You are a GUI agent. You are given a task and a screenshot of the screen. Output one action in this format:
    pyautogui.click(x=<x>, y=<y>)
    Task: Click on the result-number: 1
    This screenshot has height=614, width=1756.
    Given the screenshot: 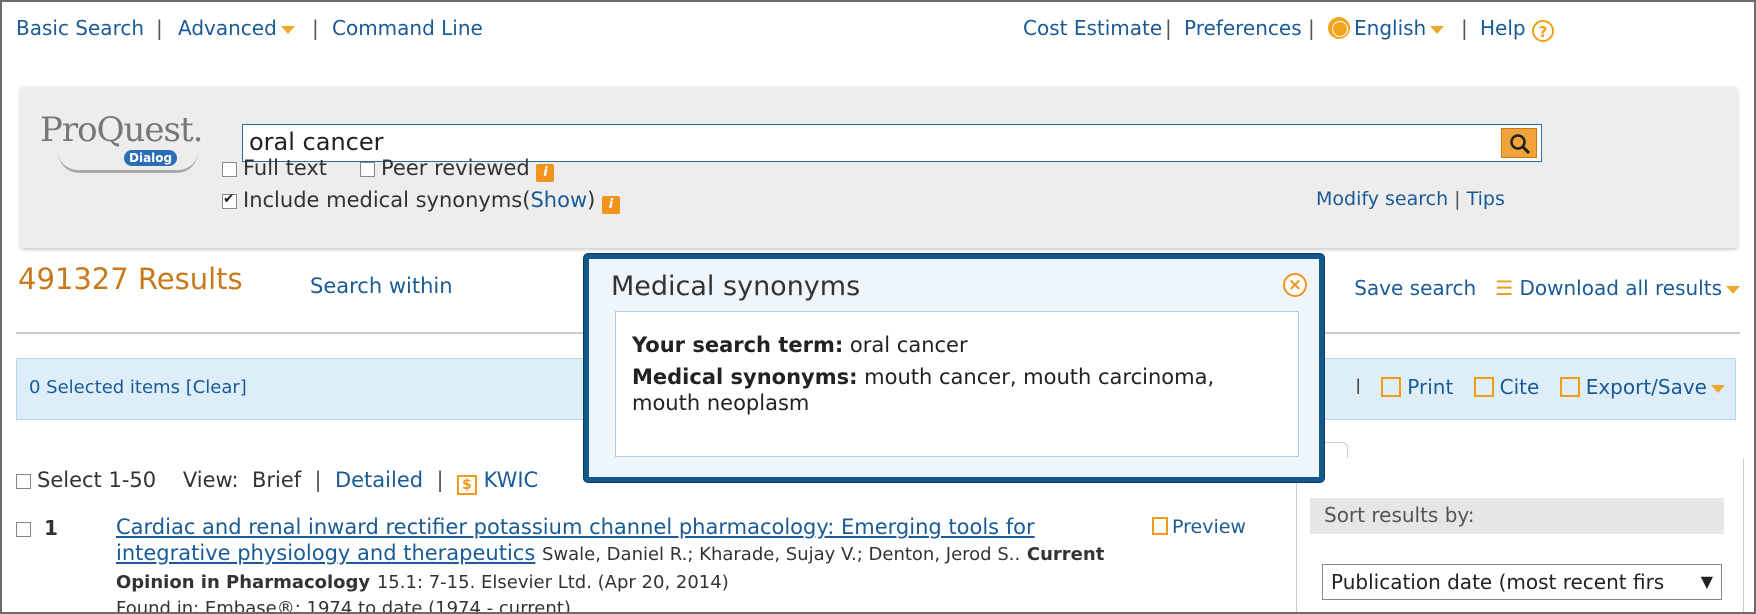 What is the action you would take?
    pyautogui.click(x=37, y=528)
    